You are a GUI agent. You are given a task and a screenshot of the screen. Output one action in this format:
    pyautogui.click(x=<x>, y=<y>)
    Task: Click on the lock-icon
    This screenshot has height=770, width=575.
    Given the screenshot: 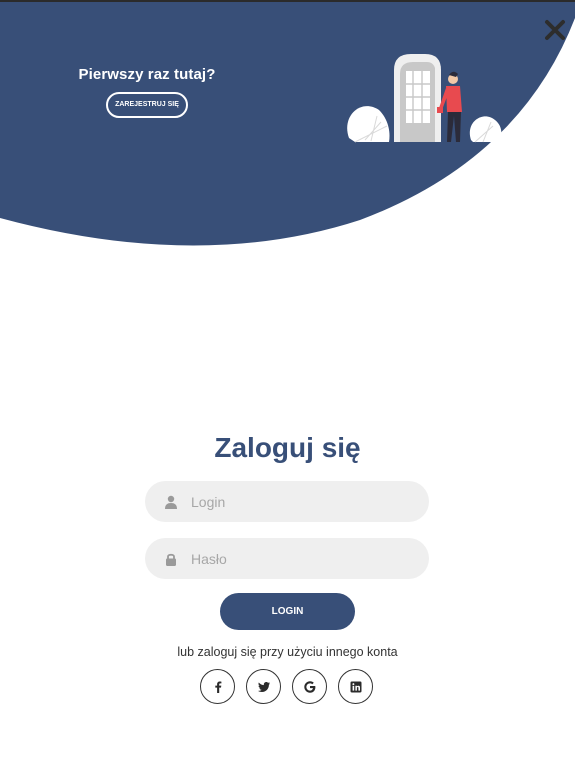 What is the action you would take?
    pyautogui.click(x=171, y=559)
    